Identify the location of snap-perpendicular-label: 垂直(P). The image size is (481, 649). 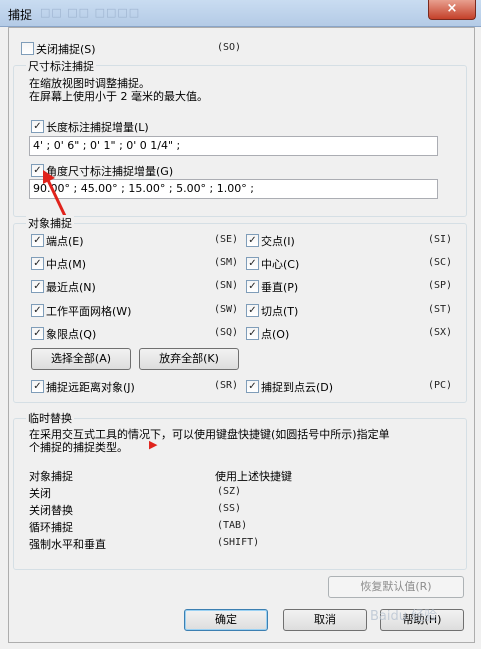
(280, 287).